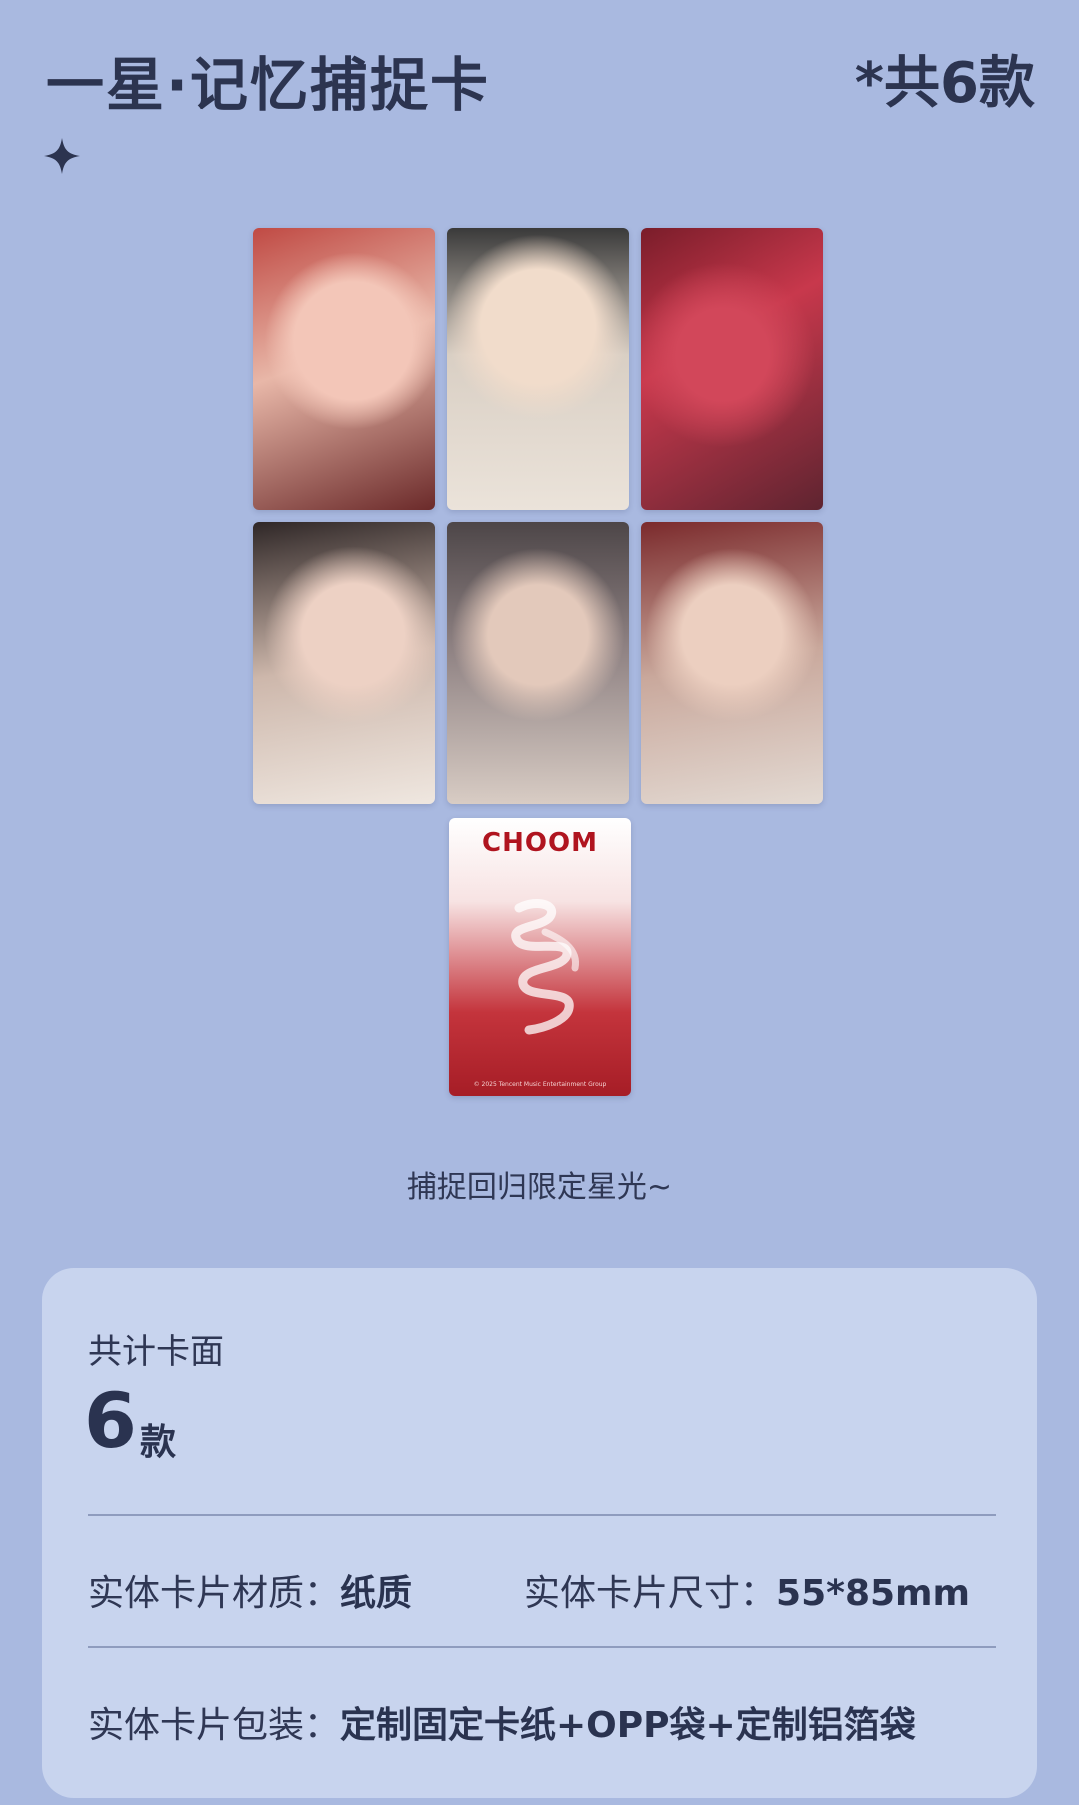  What do you see at coordinates (156, 1352) in the screenshot?
I see `total-label: 共计卡面` at bounding box center [156, 1352].